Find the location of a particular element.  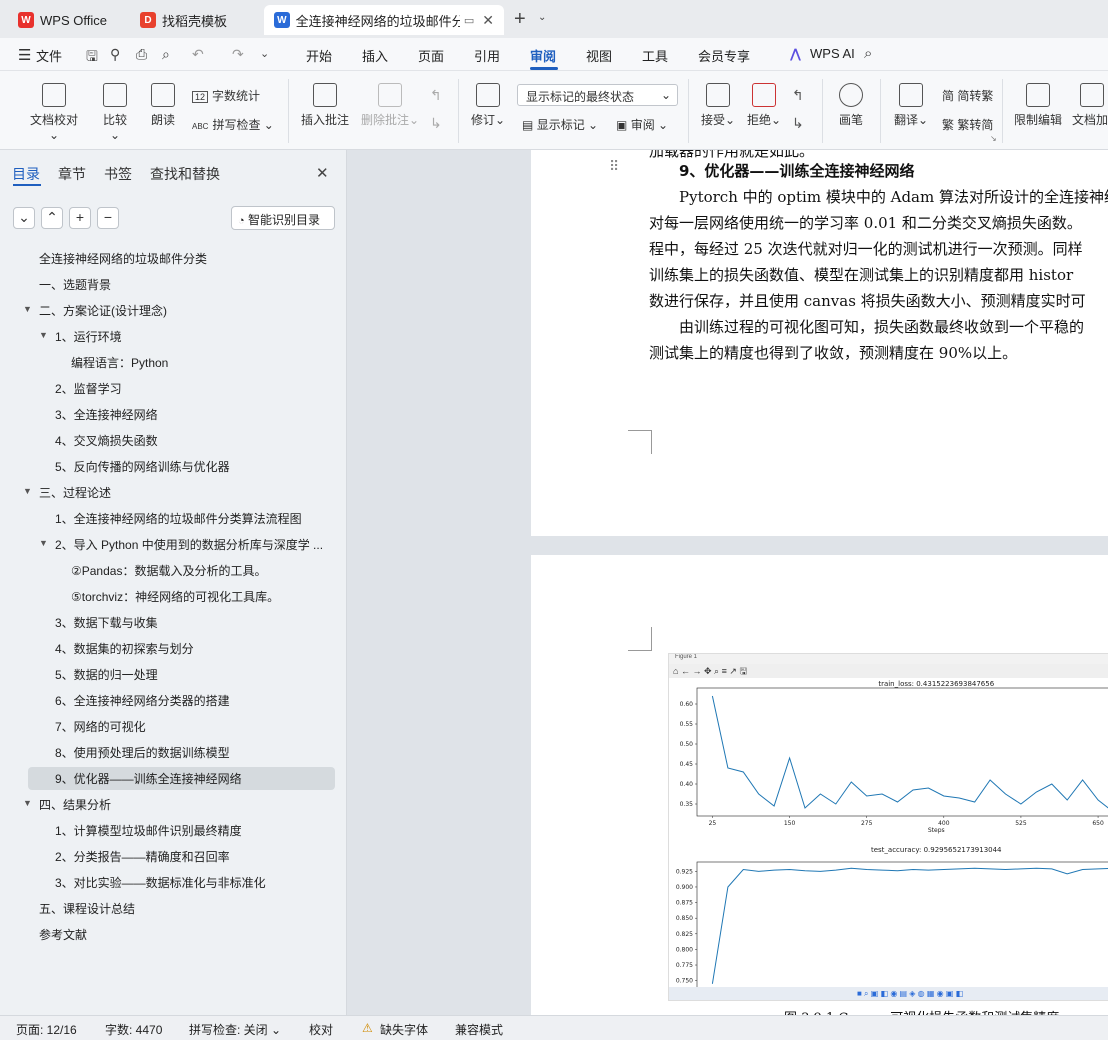

menu-home: 开始 is located at coordinates (319, 55).